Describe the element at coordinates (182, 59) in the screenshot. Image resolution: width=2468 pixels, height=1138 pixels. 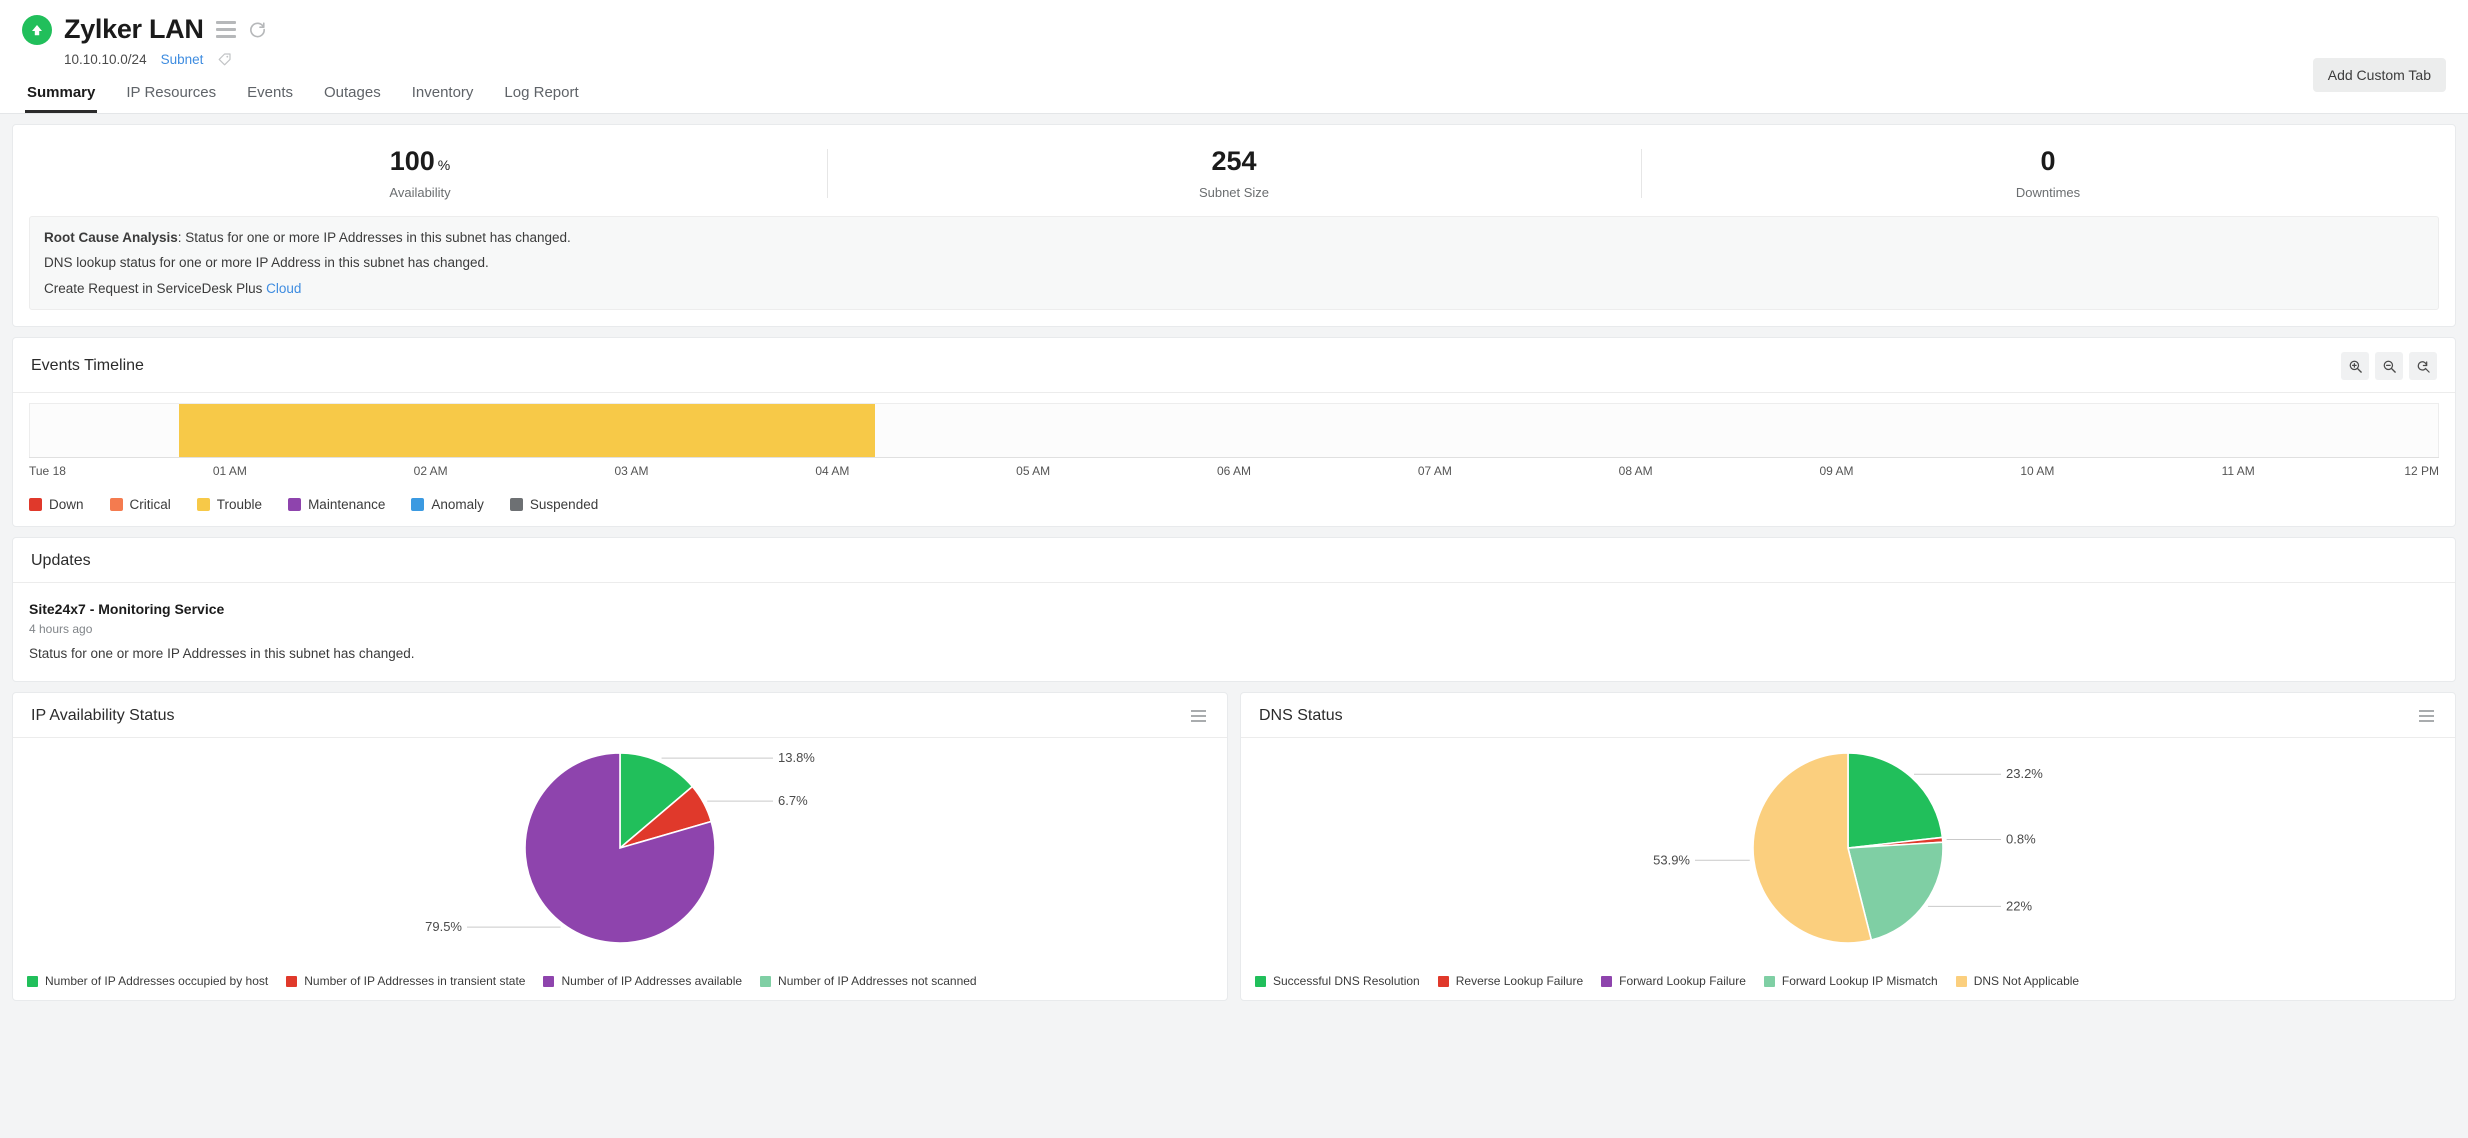
I see `subnet-type-link: Subnet` at that location.